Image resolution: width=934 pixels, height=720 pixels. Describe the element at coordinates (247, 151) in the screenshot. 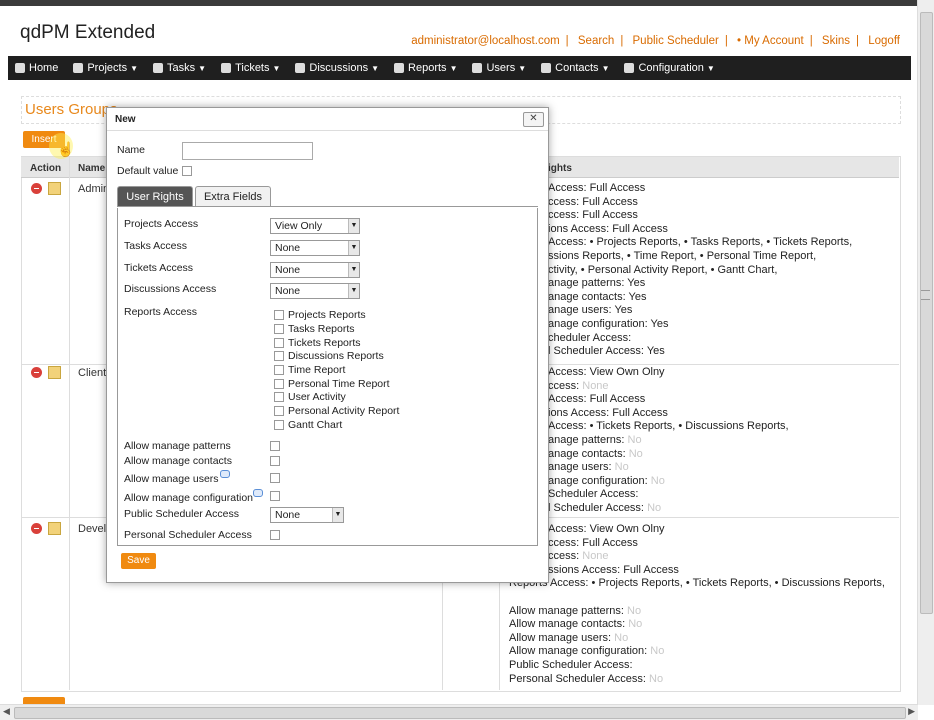

I see `name-field` at that location.